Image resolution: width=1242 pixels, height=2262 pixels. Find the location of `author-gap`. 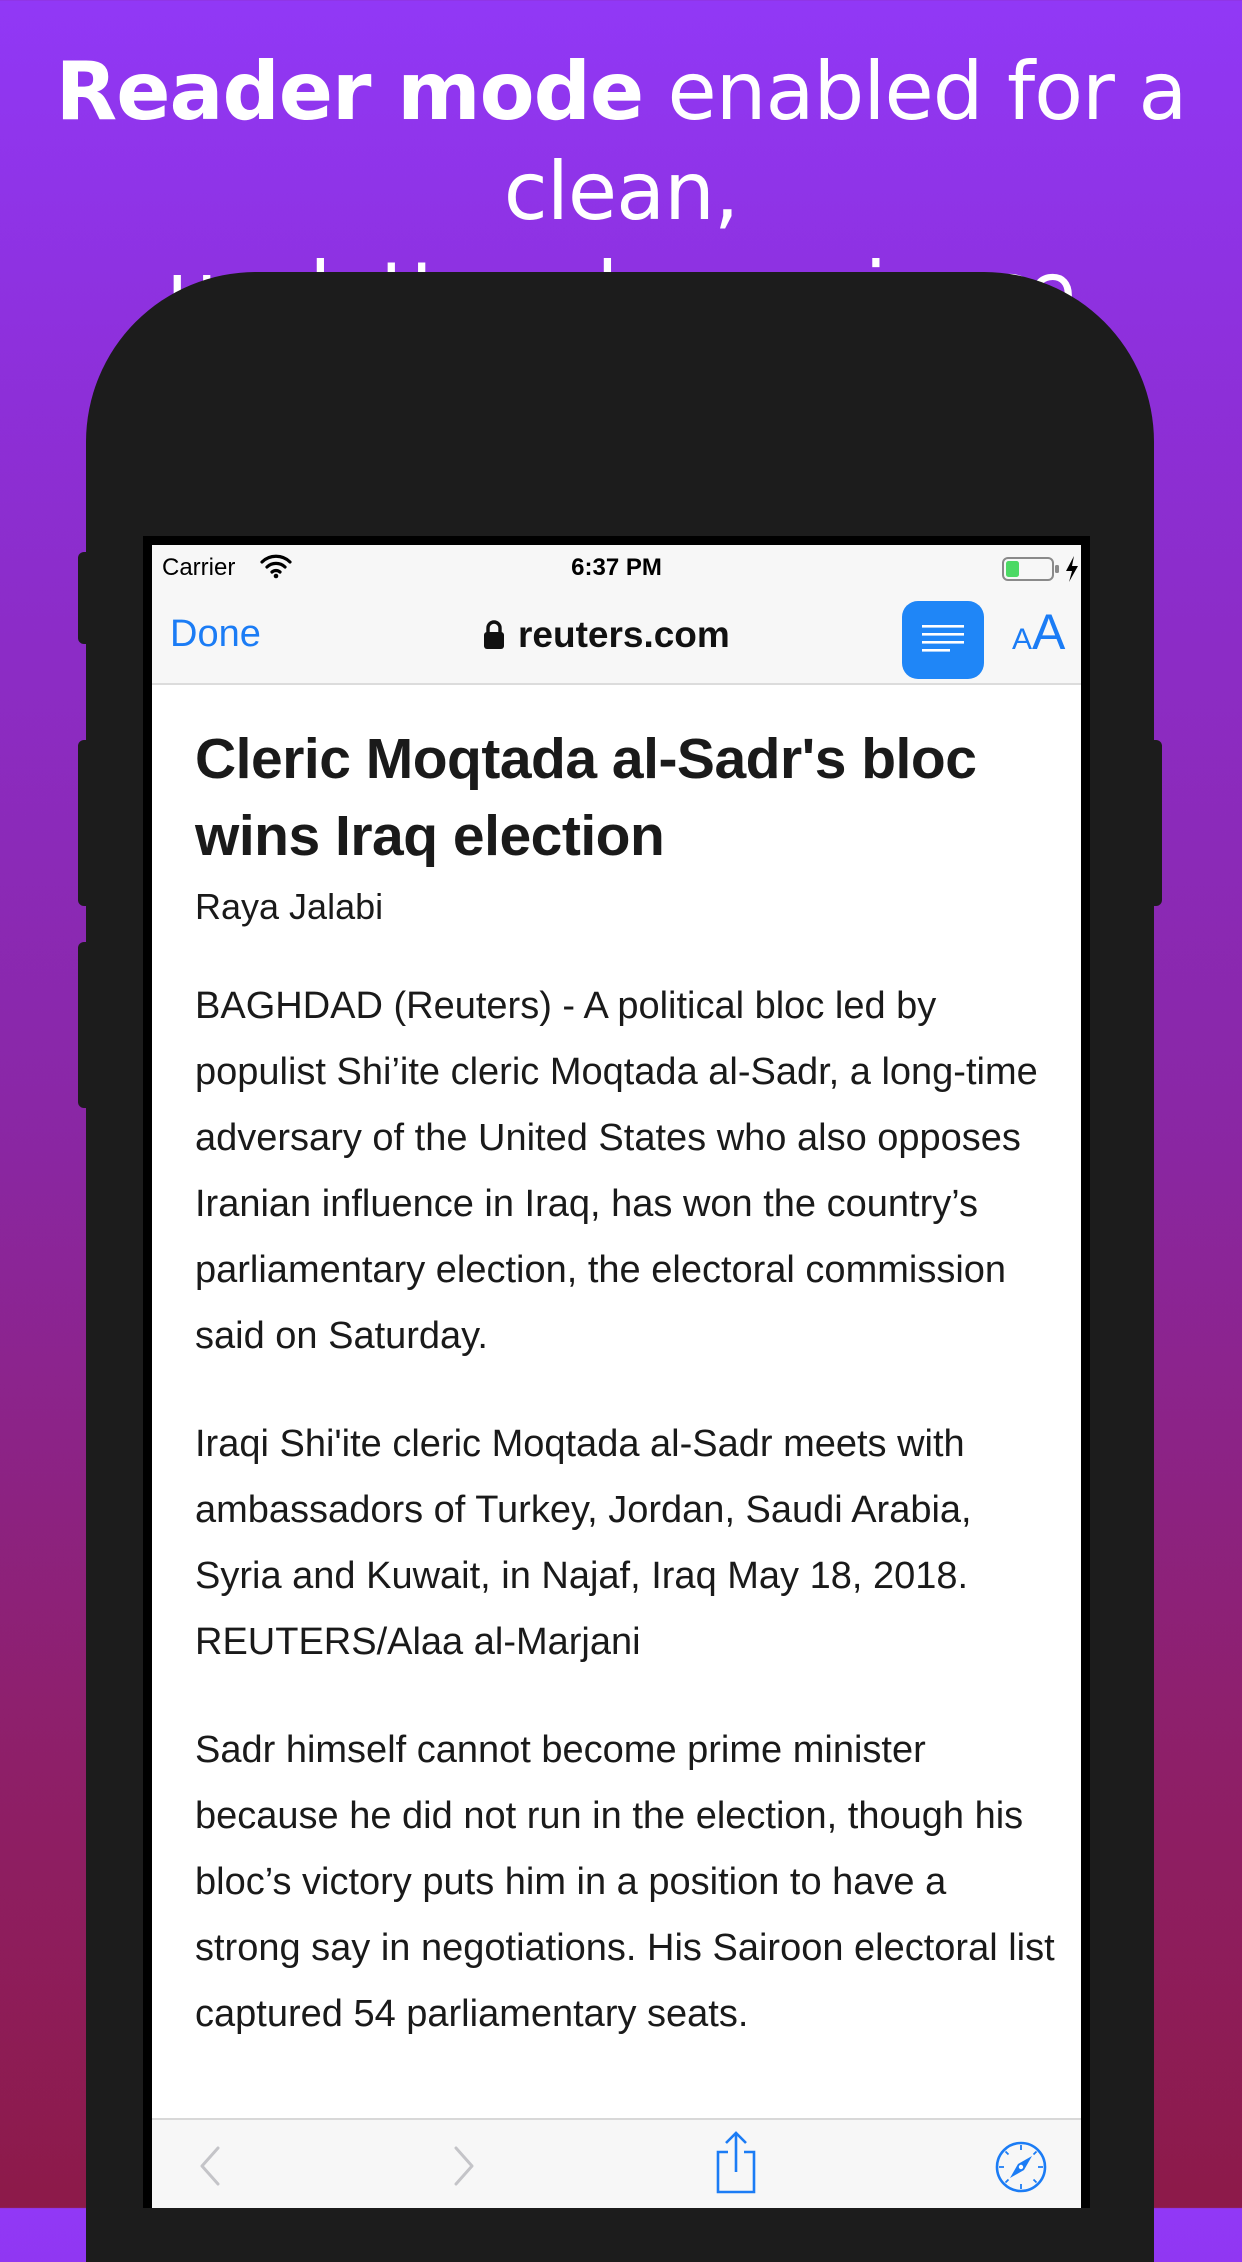

author-gap is located at coordinates (625, 951).